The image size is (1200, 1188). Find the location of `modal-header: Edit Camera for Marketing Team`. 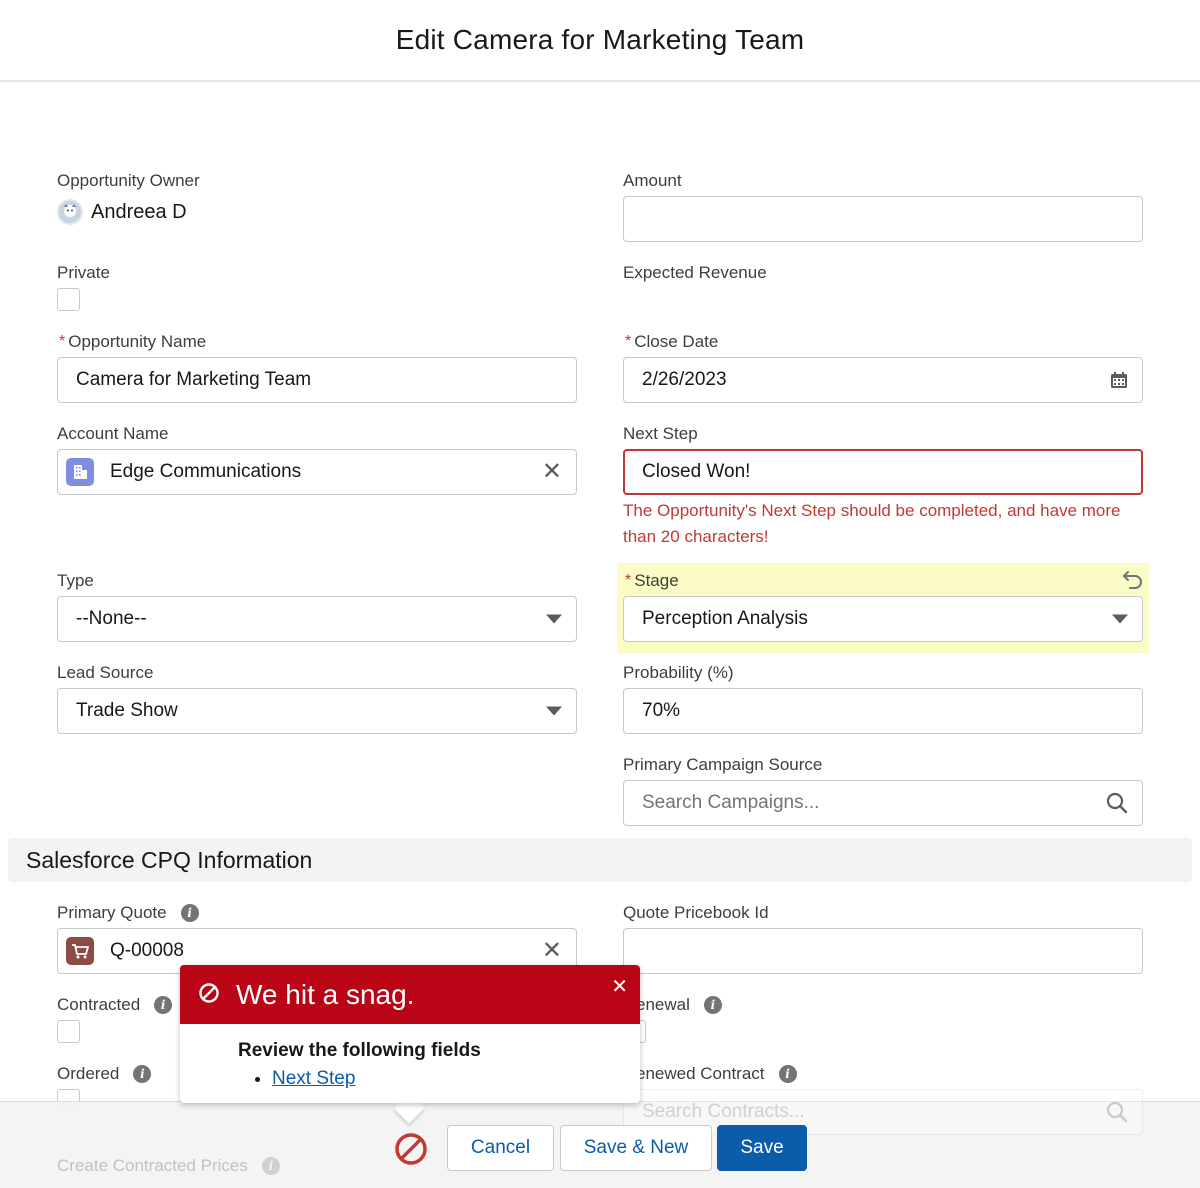

modal-header: Edit Camera for Marketing Team is located at coordinates (600, 41).